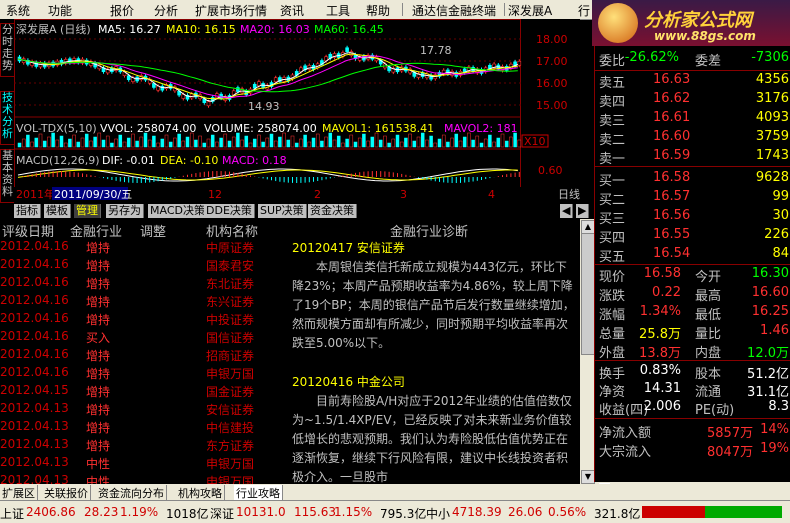  What do you see at coordinates (145, 356) in the screenshot?
I see `table-row: 2012.04.16 增持 招商证券` at bounding box center [145, 356].